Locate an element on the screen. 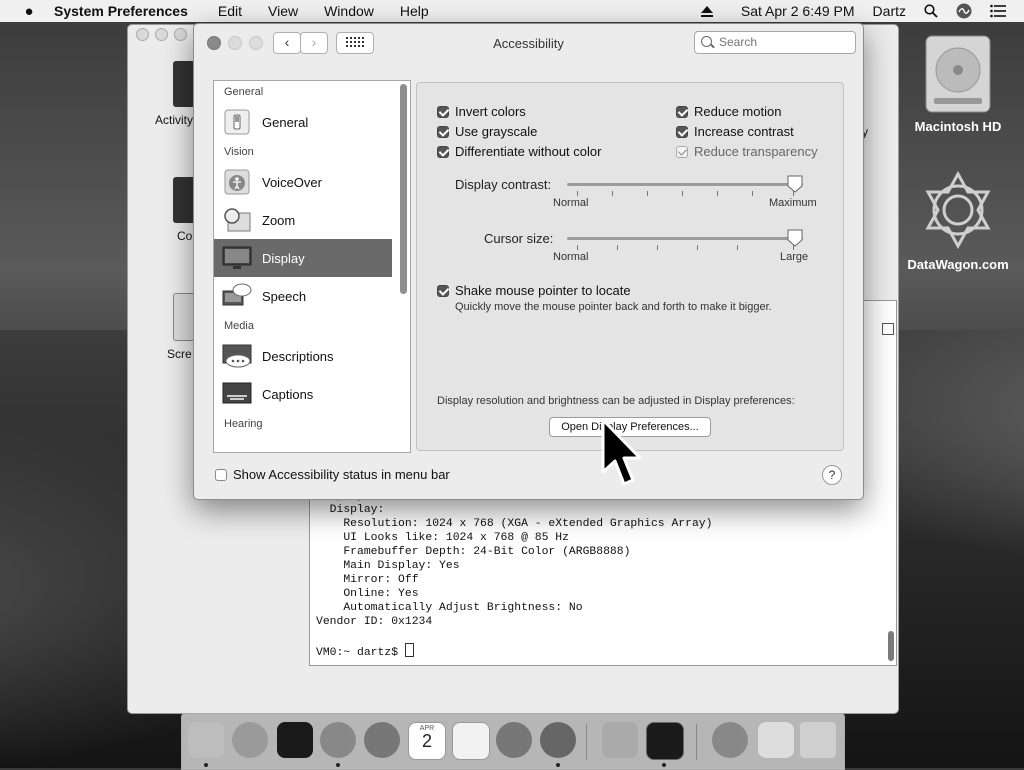 This screenshot has height=770, width=1024. display-contrast-thumb is located at coordinates (795, 184).